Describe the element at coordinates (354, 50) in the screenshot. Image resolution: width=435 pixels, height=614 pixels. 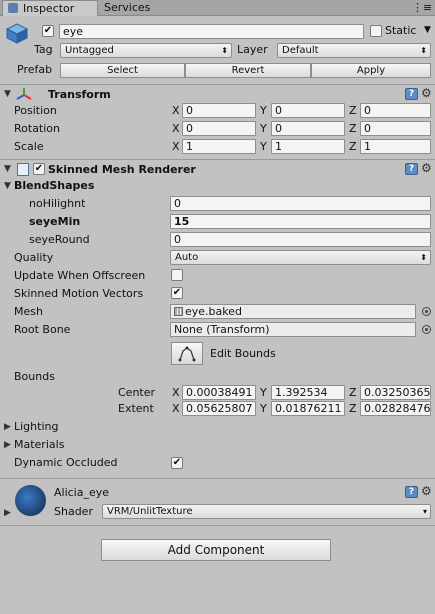
I see `layer-dropdown: Default ⬍` at that location.